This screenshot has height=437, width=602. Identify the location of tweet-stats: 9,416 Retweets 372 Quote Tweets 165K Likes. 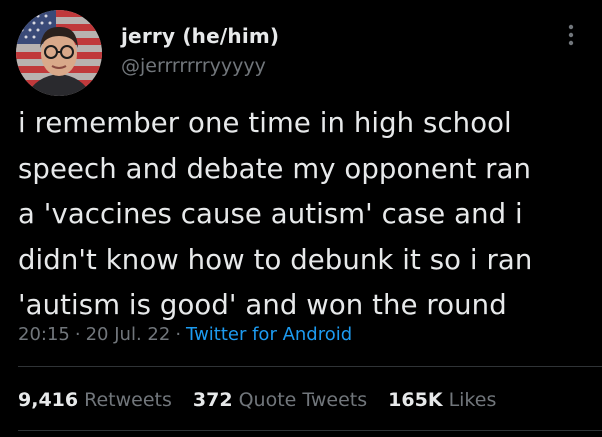
(264, 400).